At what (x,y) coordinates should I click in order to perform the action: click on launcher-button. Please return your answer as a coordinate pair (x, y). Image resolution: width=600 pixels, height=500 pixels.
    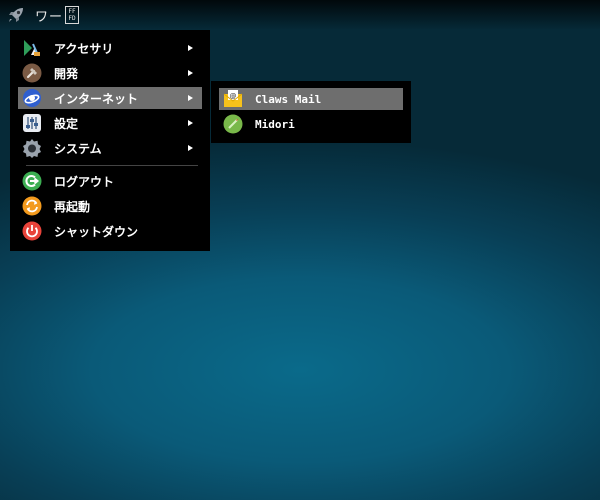
    Looking at the image, I should click on (16, 15).